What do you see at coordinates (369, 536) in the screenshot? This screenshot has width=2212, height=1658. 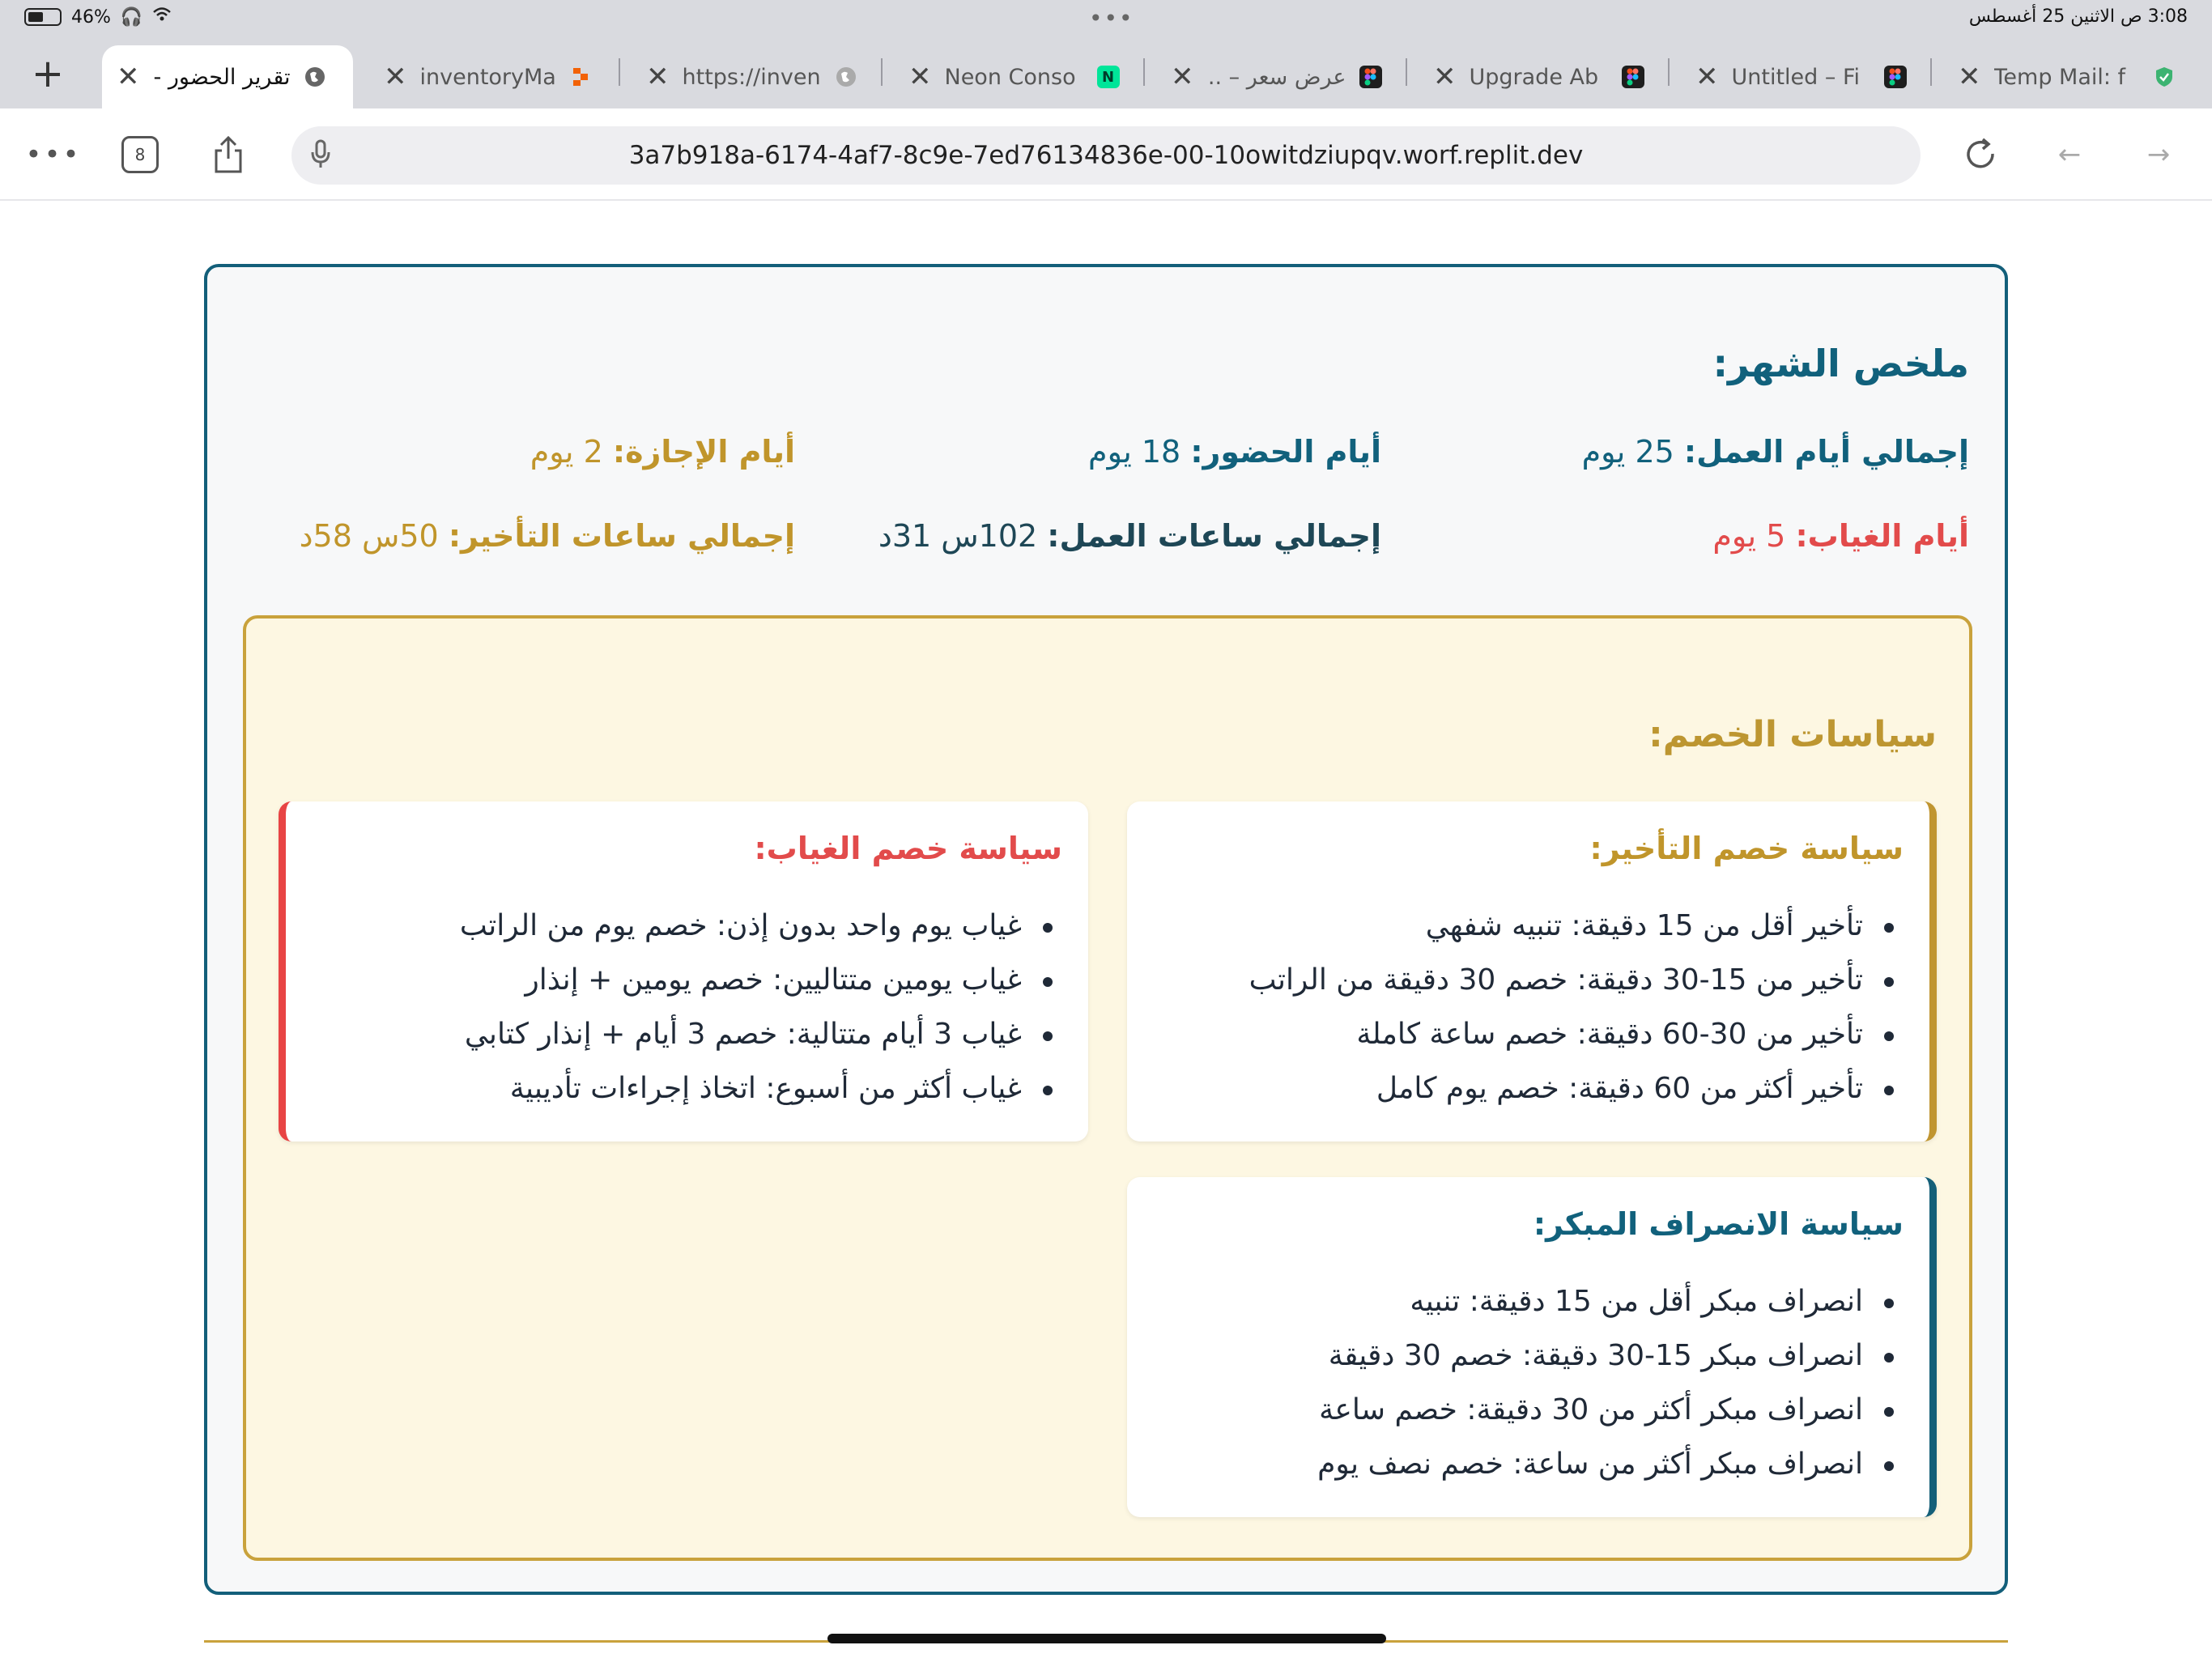 I see `stat-value: 50س 58د` at bounding box center [369, 536].